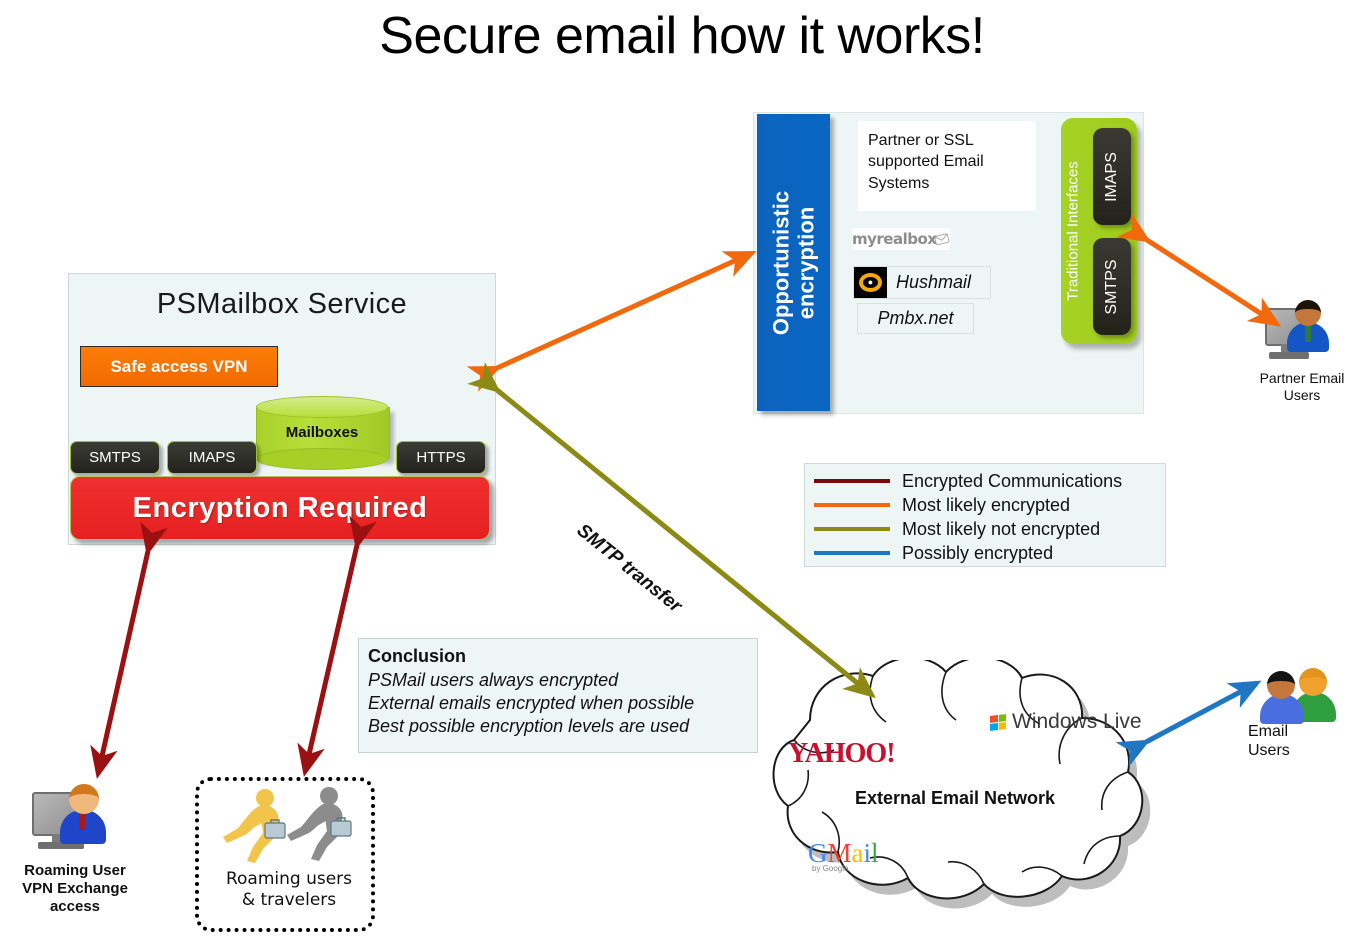 Image resolution: width=1364 pixels, height=951 pixels. Describe the element at coordinates (1073, 231) in the screenshot. I see `traditional-interfaces-label: Traditional Interfaces` at that location.